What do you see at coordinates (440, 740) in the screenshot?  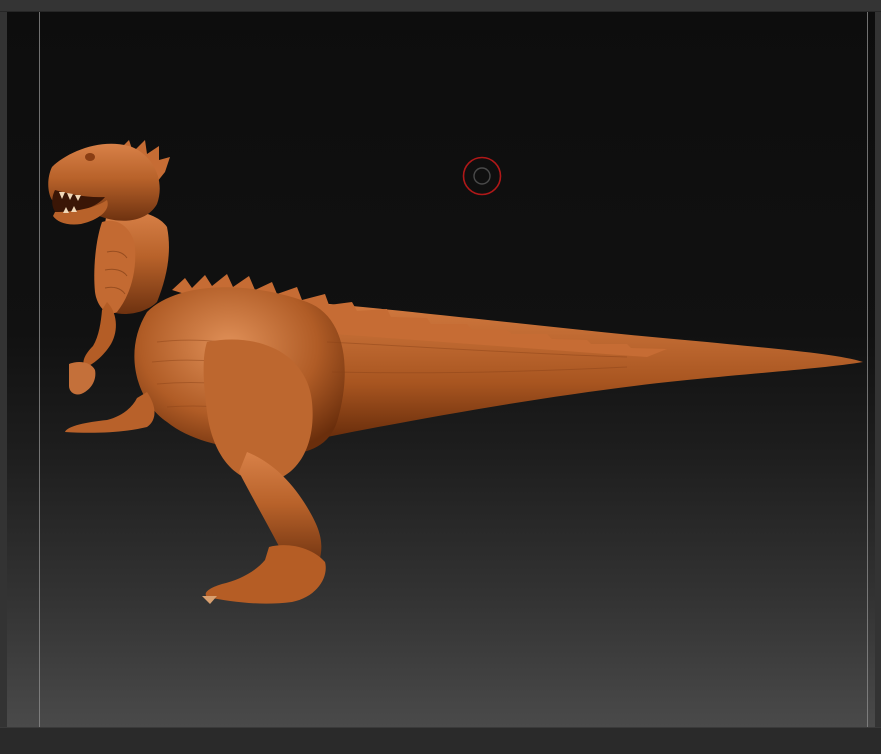 I see `bottom-tray` at bounding box center [440, 740].